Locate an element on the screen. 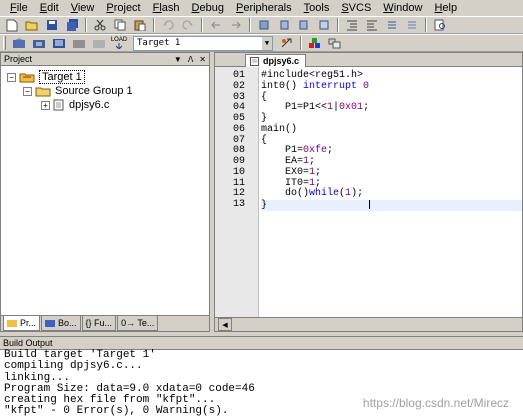 This screenshot has height=419, width=523. project-pane-title: Project is located at coordinates (18, 59).